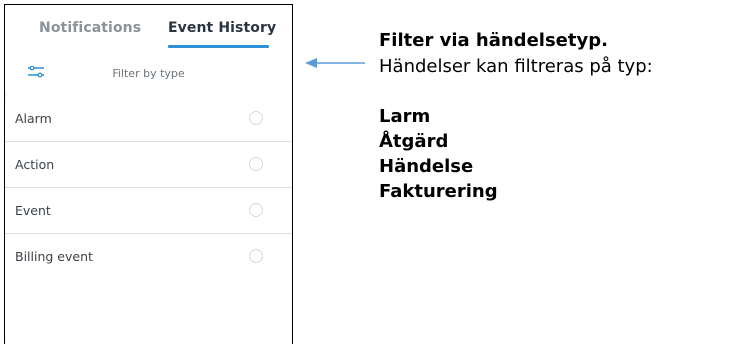  Describe the element at coordinates (148, 119) in the screenshot. I see `list-item-alarm: Alarm` at that location.